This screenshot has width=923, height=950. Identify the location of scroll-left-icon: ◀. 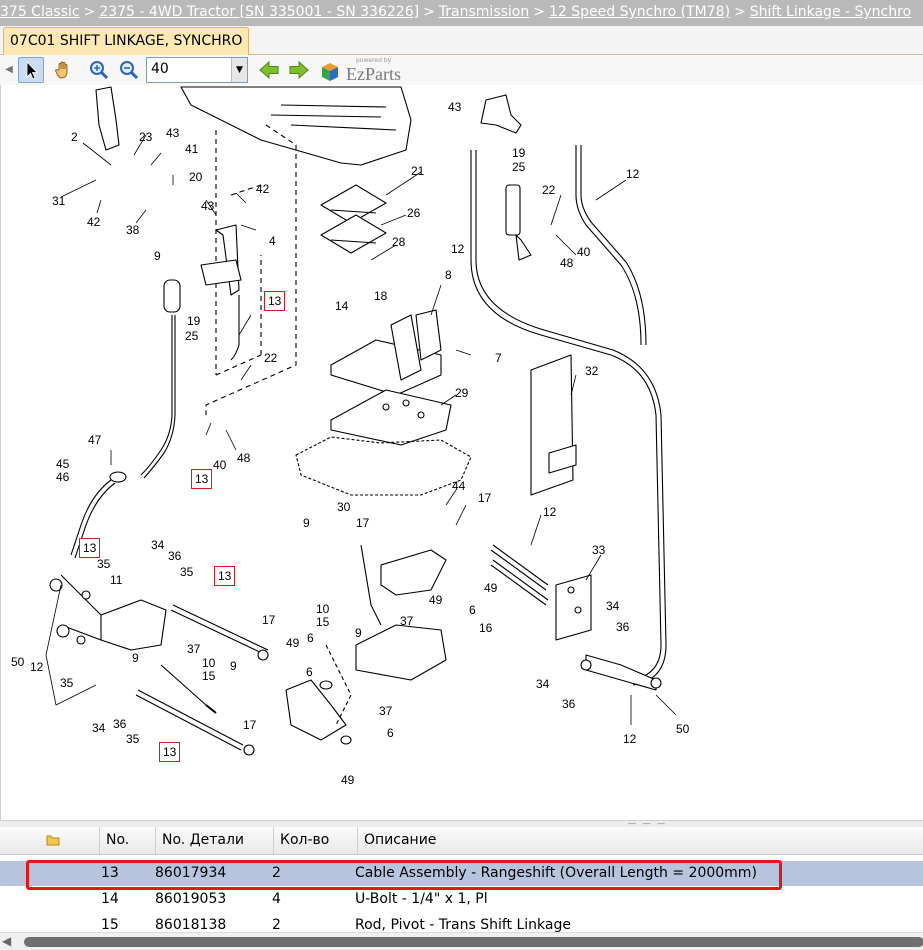
(6, 941).